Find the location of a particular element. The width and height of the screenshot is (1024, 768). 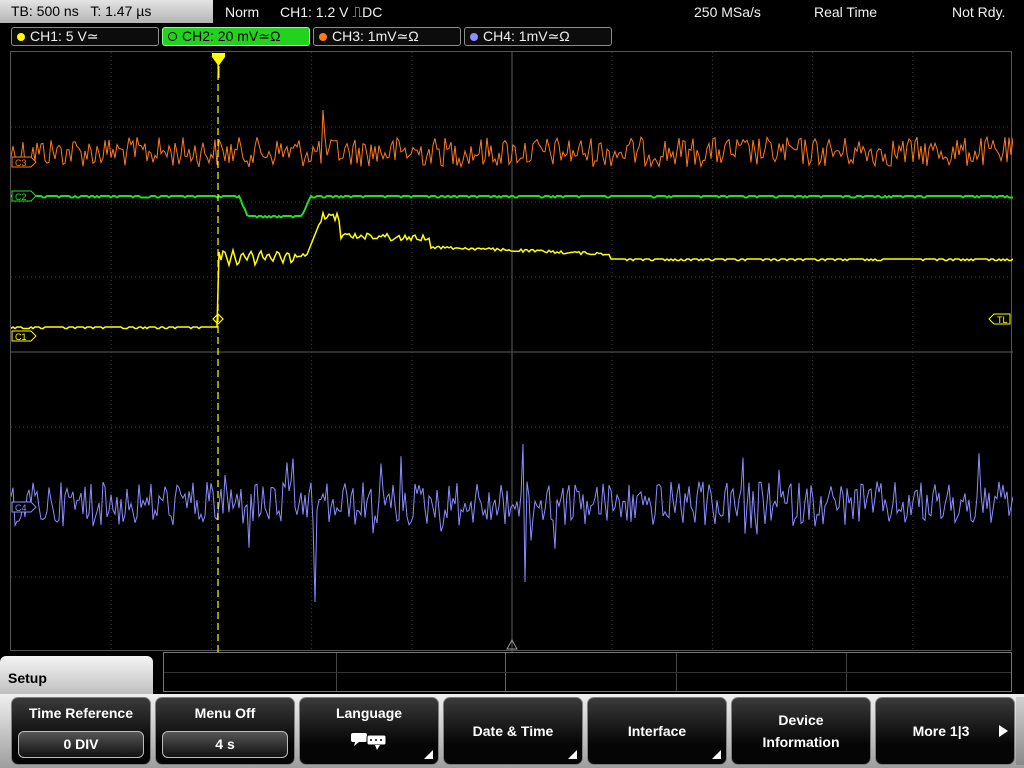

interface-label: Interface is located at coordinates (657, 731).